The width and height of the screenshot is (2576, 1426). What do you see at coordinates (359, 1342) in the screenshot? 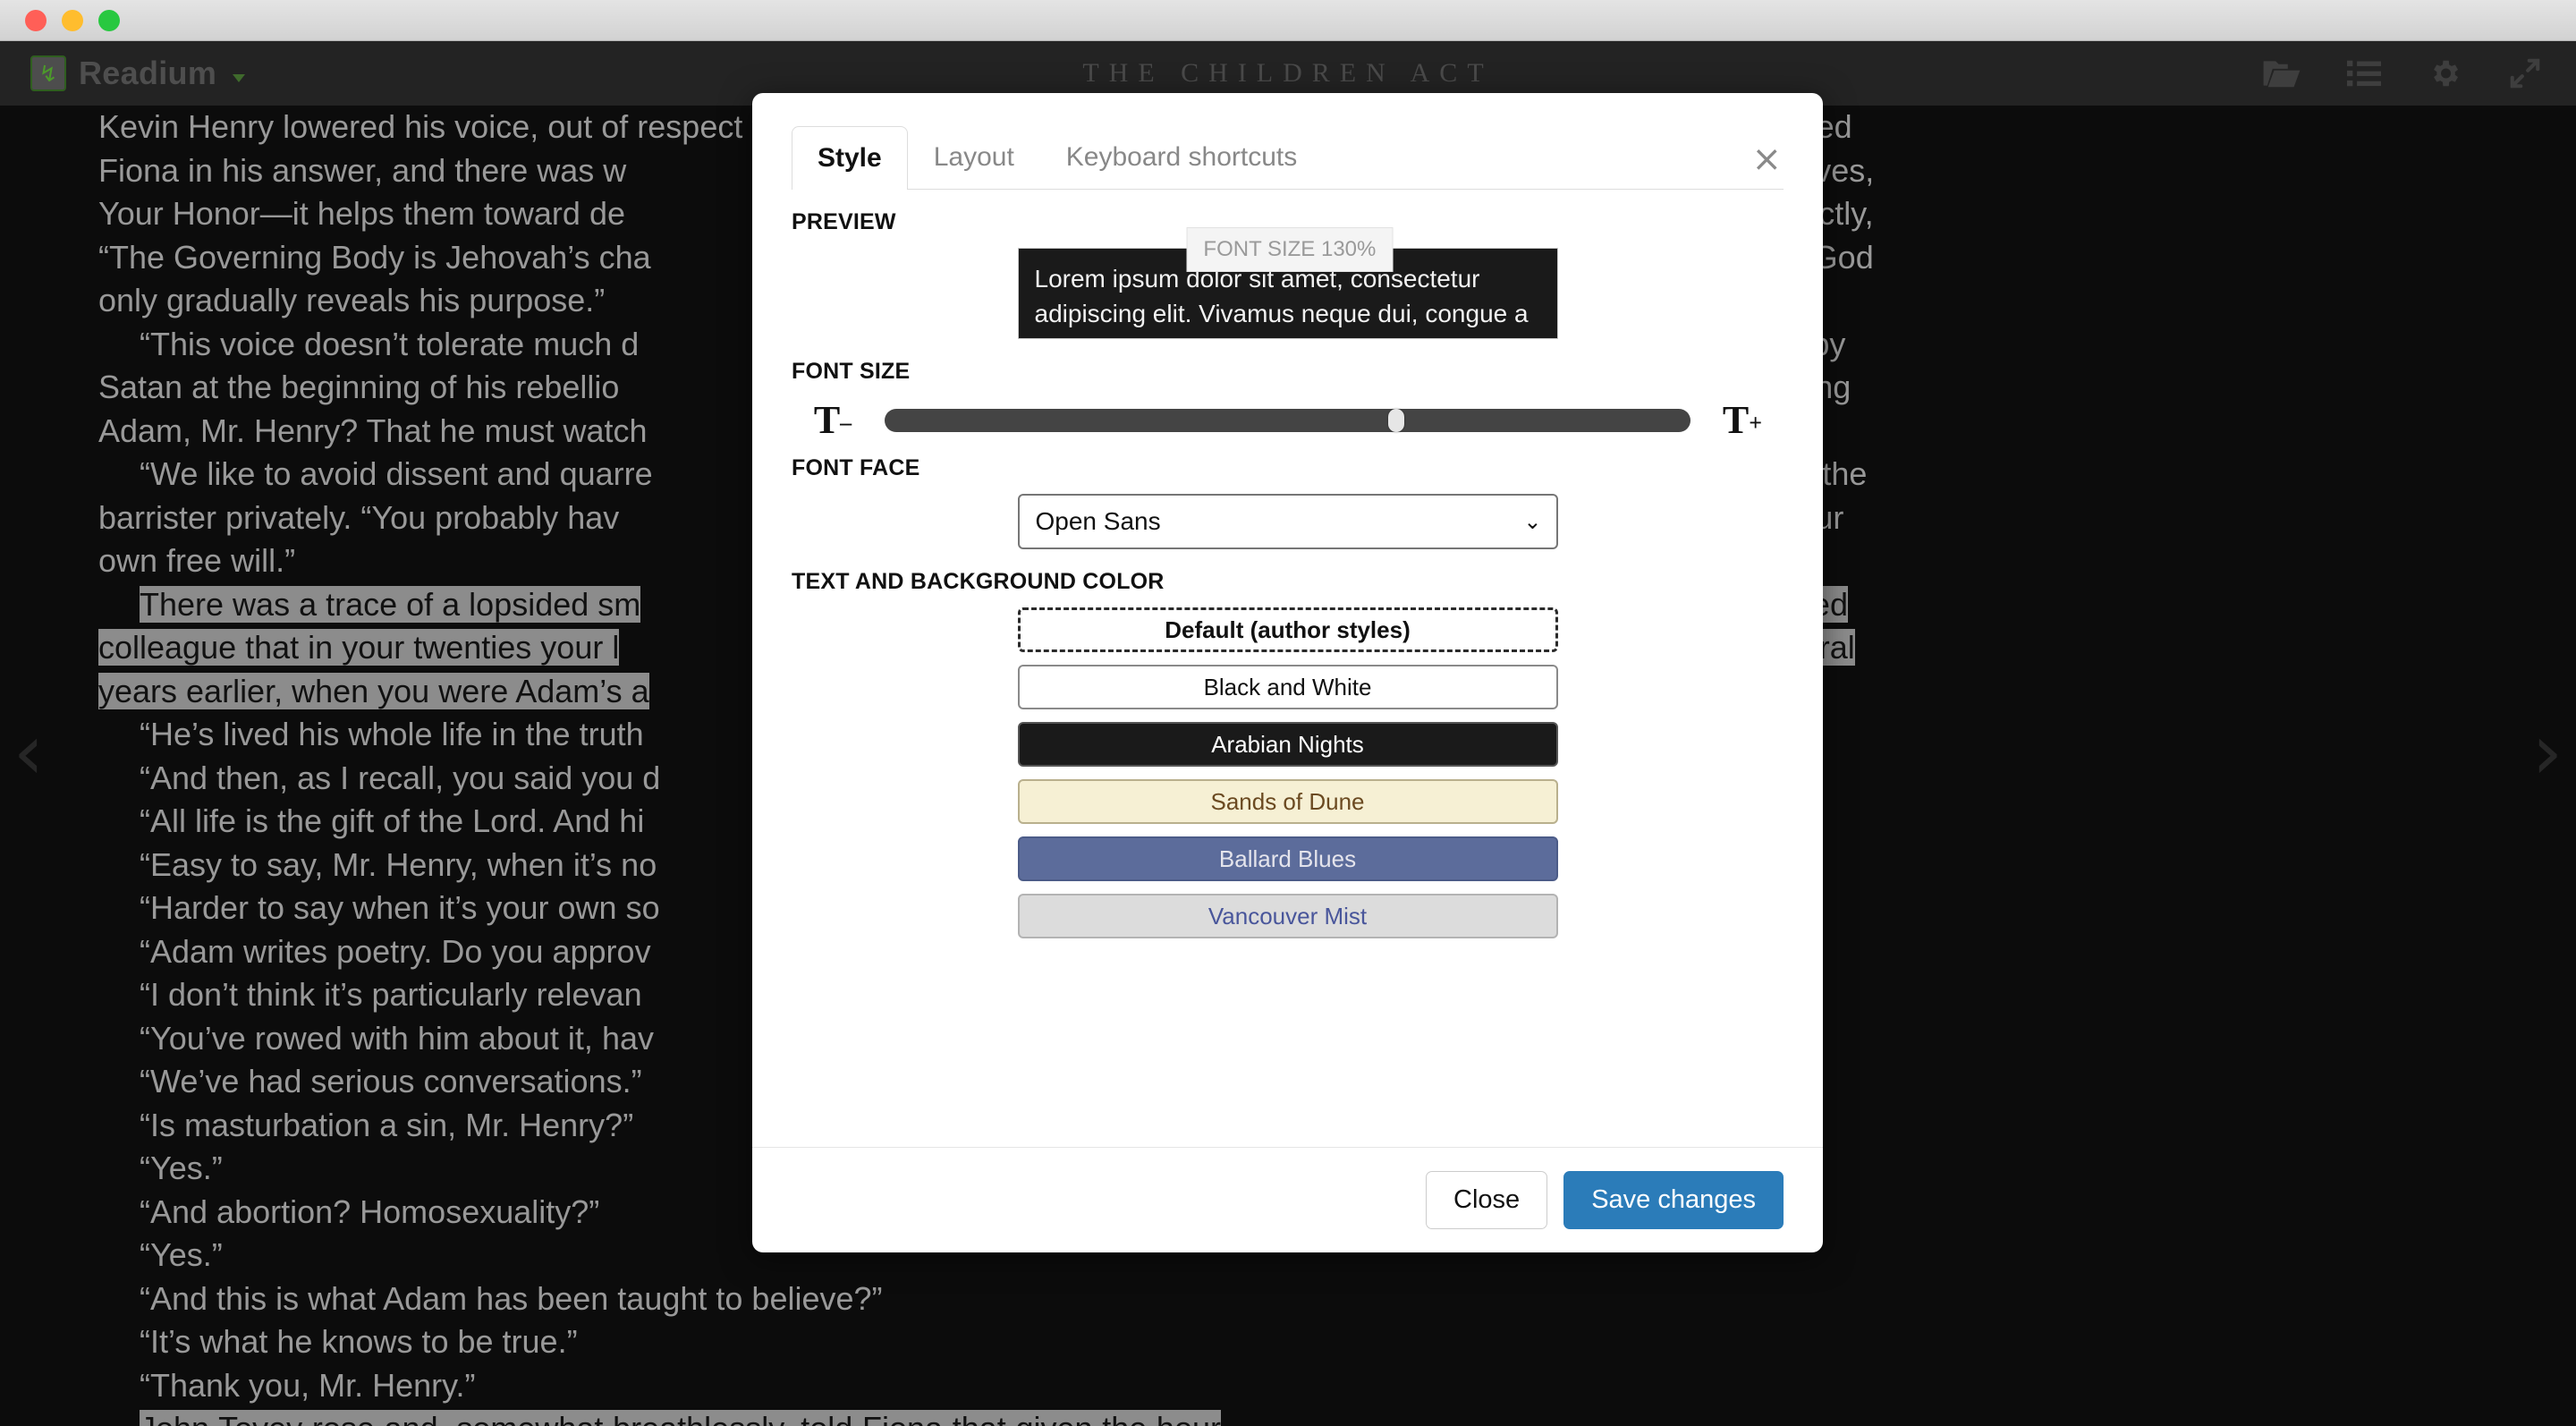
I see `reader-line: “It’s what he knows to be true.”` at bounding box center [359, 1342].